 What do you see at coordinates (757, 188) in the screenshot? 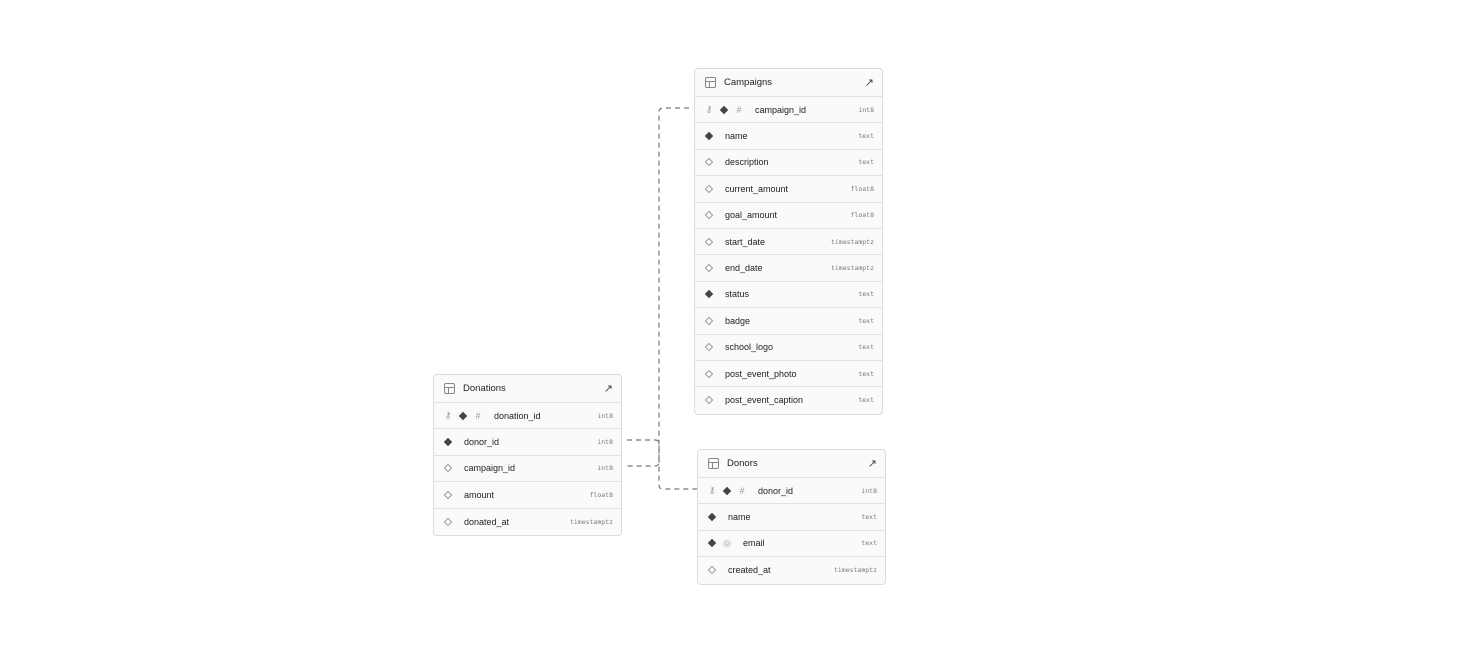
I see `column-name: current_amount` at bounding box center [757, 188].